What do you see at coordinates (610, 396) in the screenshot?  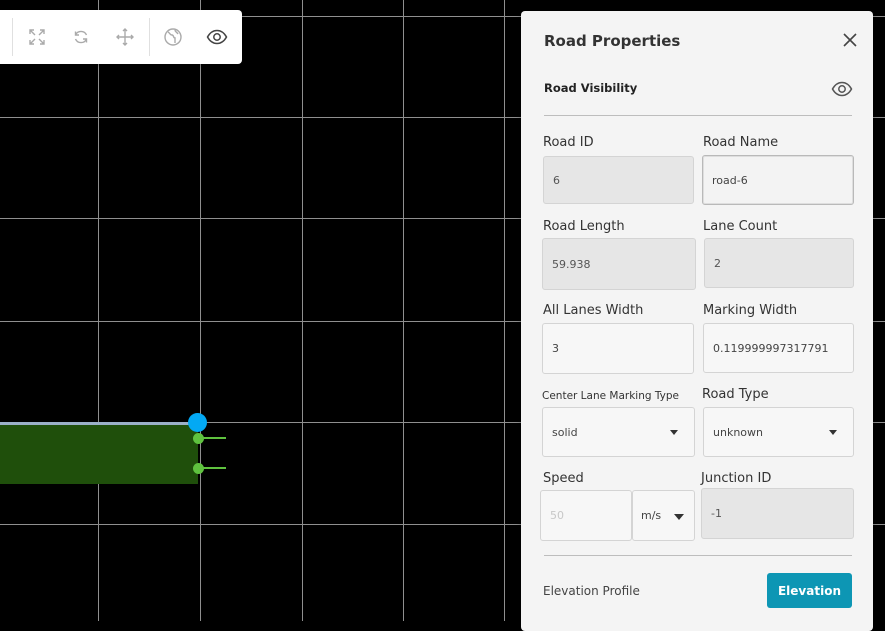 I see `center-lane-marking-type-label: Center Lane Marking Type` at bounding box center [610, 396].